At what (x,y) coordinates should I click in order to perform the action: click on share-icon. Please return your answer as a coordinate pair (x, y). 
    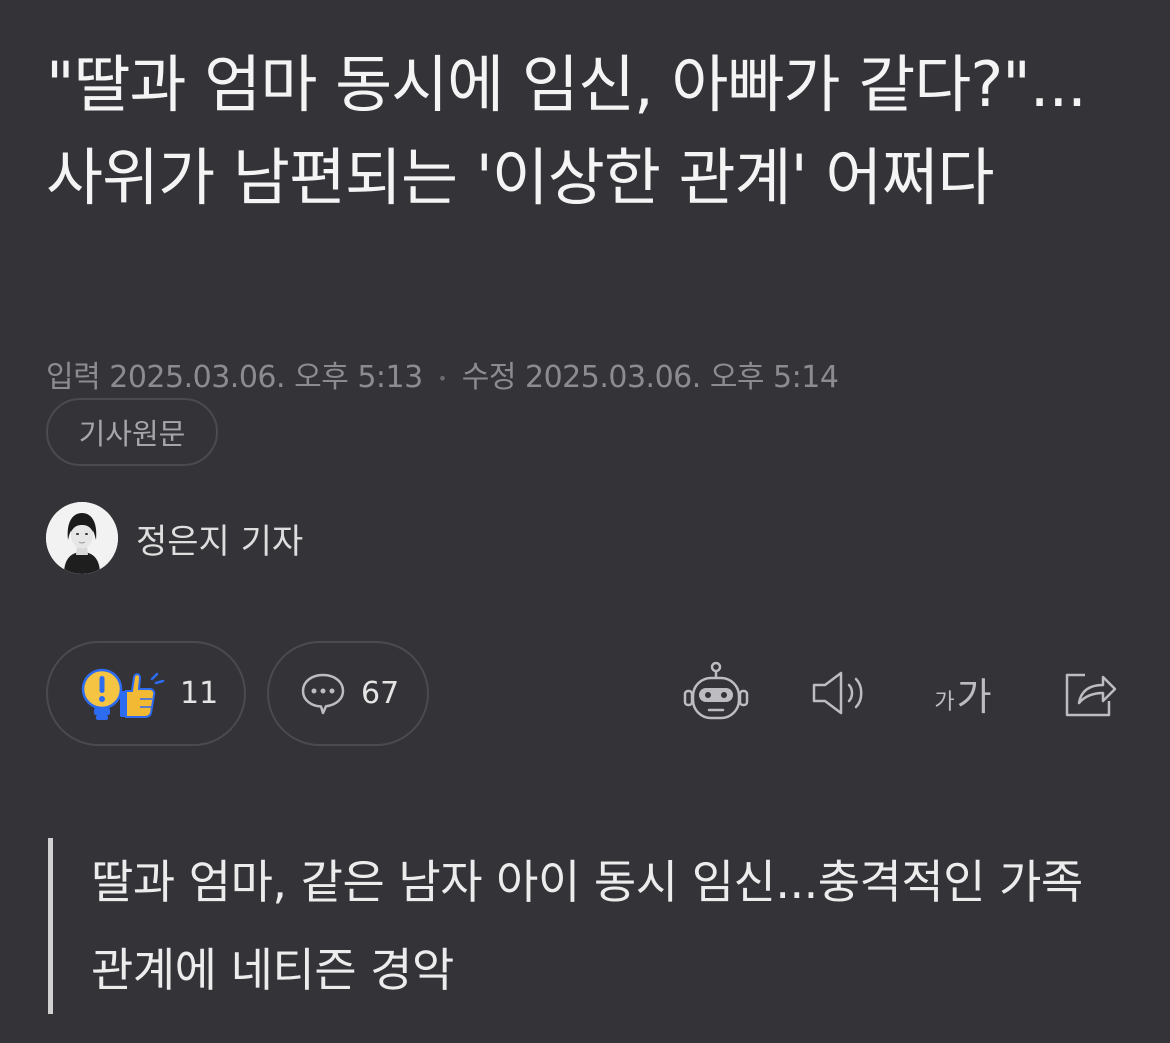
    Looking at the image, I should click on (1091, 695).